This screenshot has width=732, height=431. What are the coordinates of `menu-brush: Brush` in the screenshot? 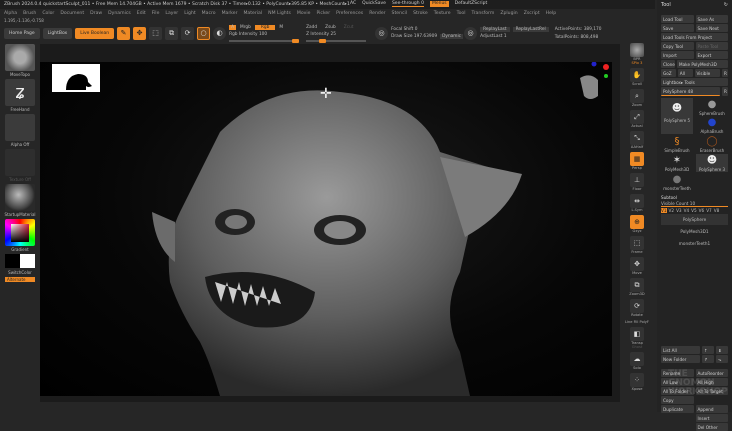 It's located at (29, 13).